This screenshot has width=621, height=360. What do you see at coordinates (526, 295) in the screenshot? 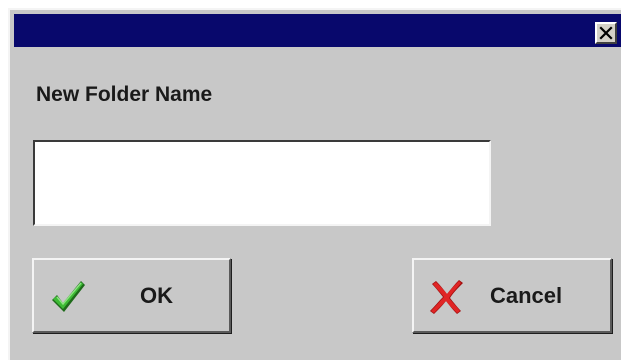
I see `cancel-label: Cancel` at bounding box center [526, 295].